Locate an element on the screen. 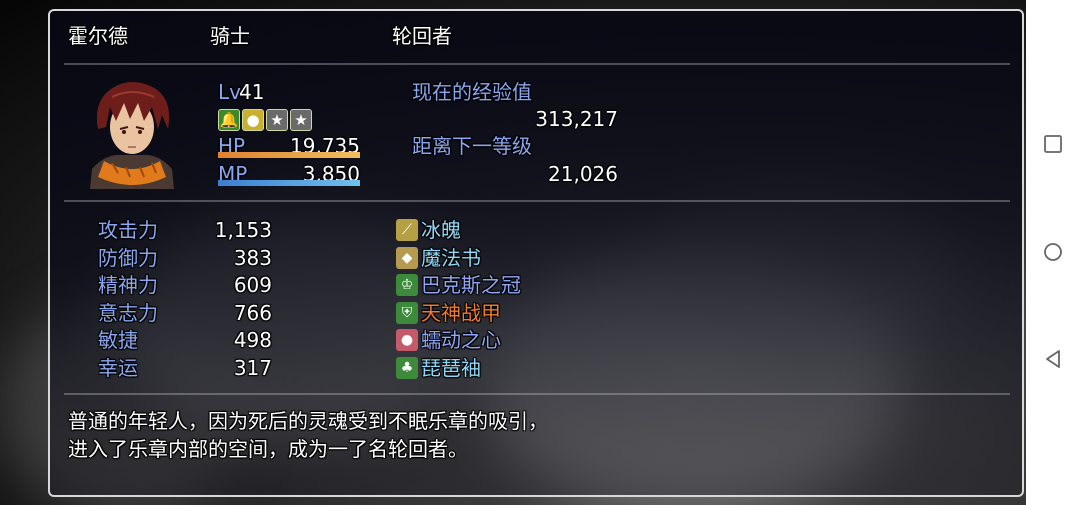 Image resolution: width=1080 pixels, height=505 pixels. param-label: 敏捷 is located at coordinates (118, 340).